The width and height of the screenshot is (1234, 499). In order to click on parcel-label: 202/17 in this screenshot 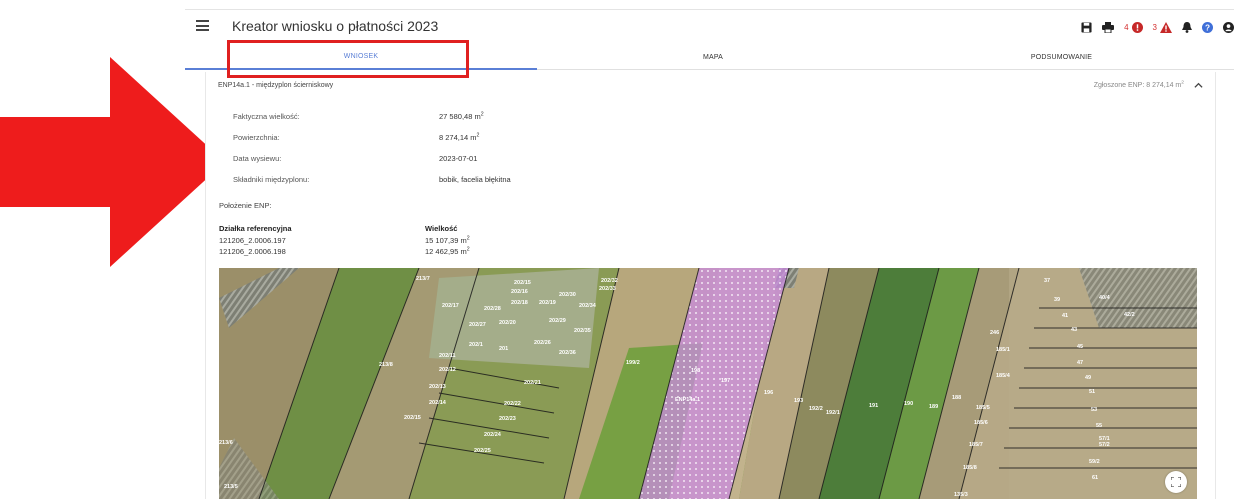, I will do `click(450, 306)`.